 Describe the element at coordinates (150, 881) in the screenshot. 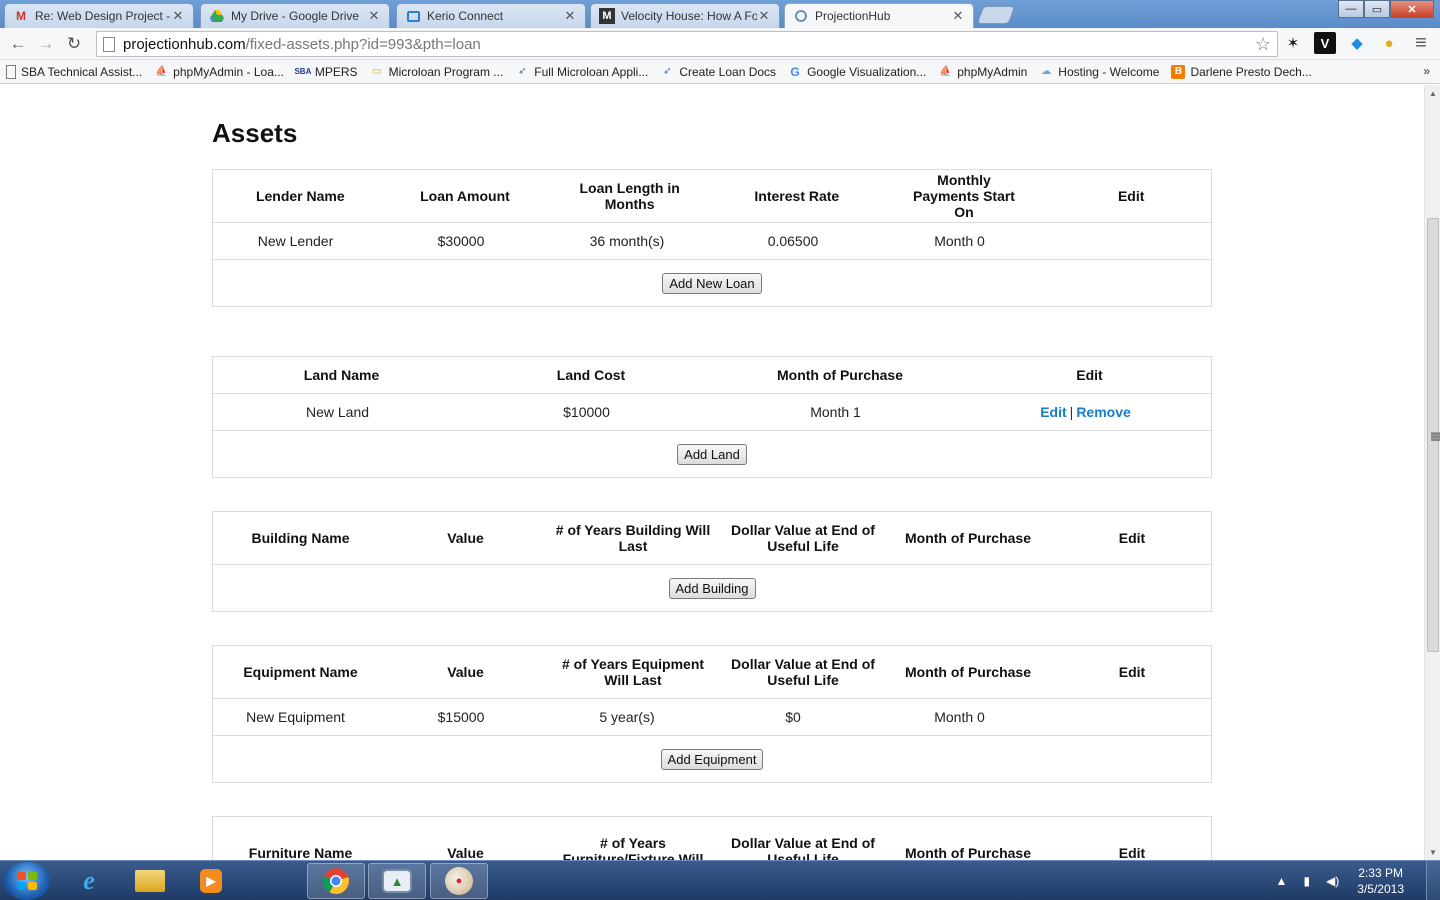

I see `file-explorer-icon` at that location.